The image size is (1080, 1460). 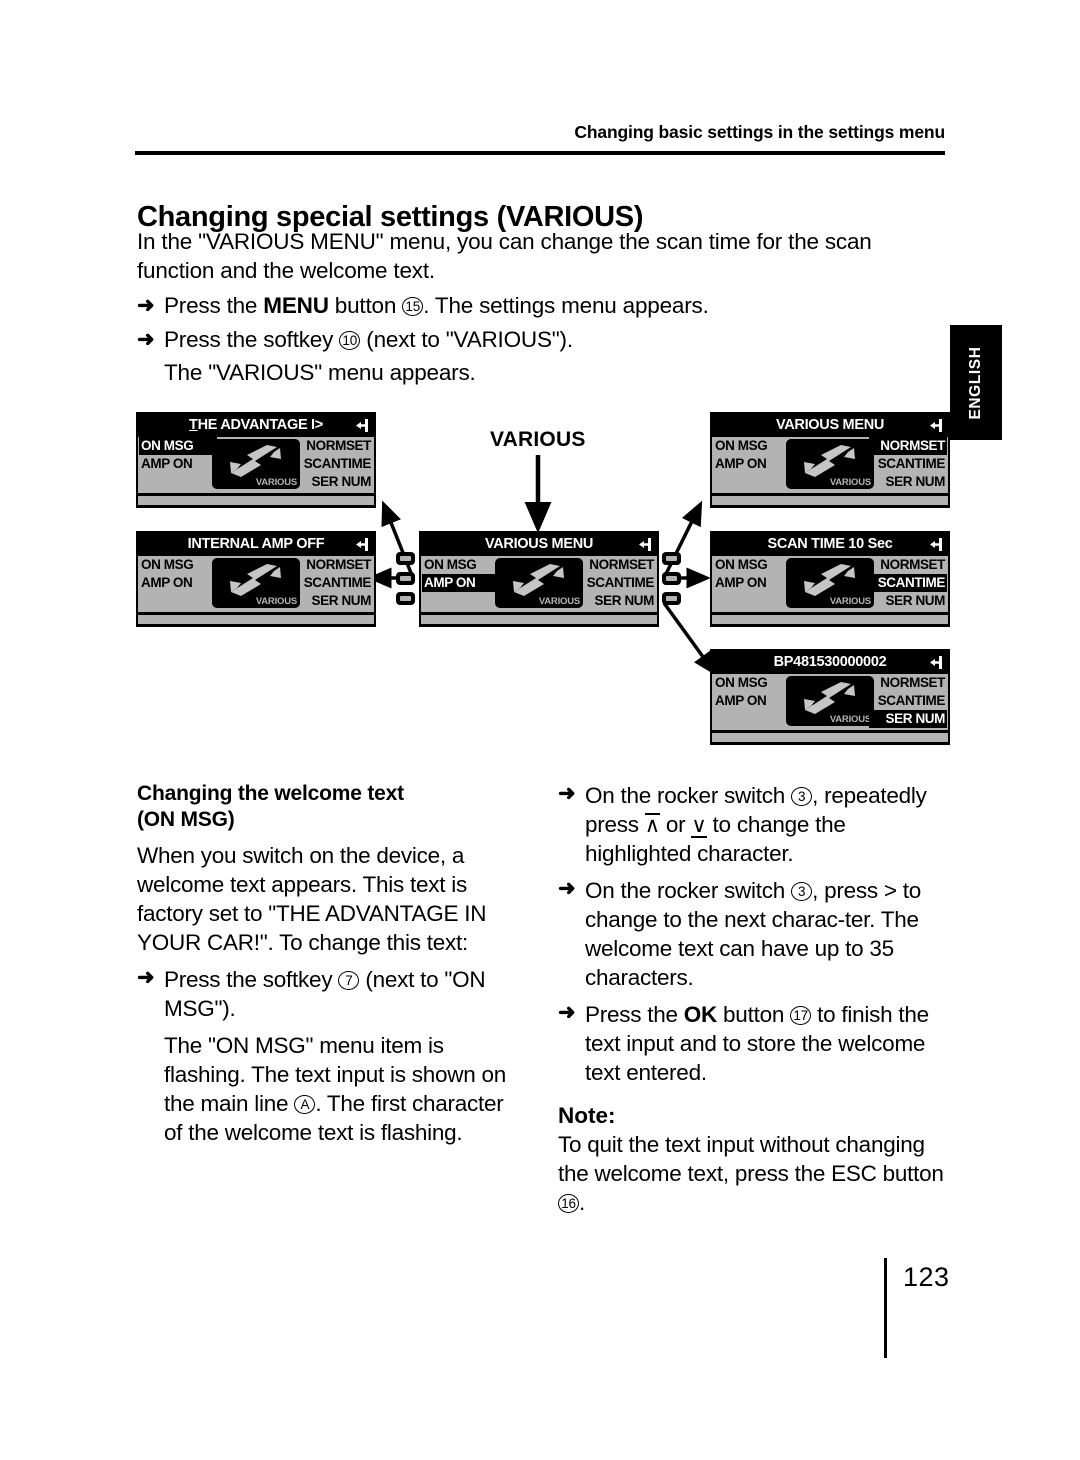 What do you see at coordinates (587, 1115) in the screenshot?
I see `note-heading: Note:` at bounding box center [587, 1115].